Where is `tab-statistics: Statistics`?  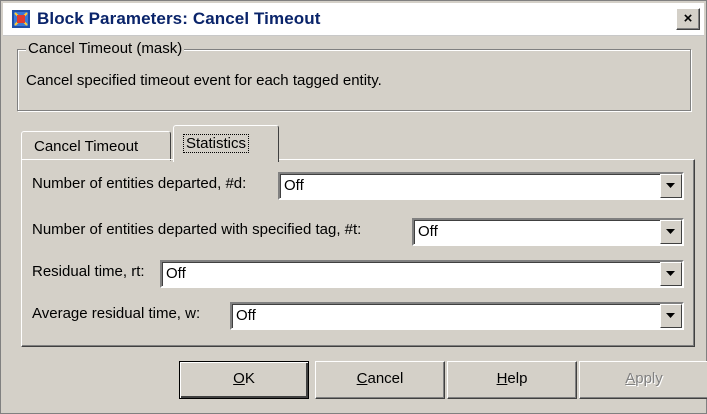 tab-statistics: Statistics is located at coordinates (226, 143).